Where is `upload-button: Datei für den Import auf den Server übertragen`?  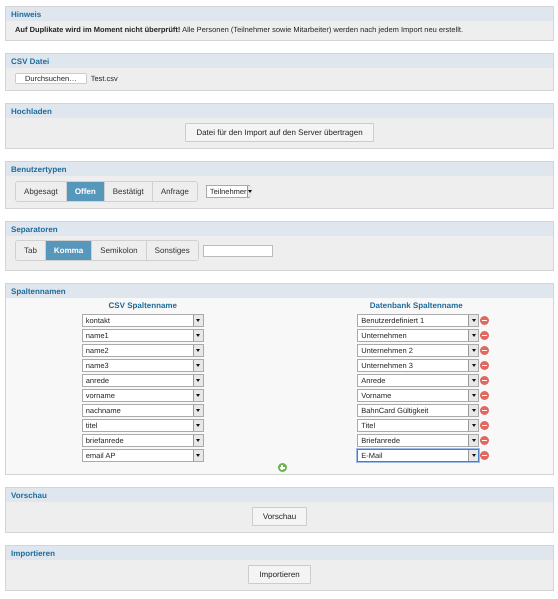 upload-button: Datei für den Import auf den Server übertragen is located at coordinates (279, 132).